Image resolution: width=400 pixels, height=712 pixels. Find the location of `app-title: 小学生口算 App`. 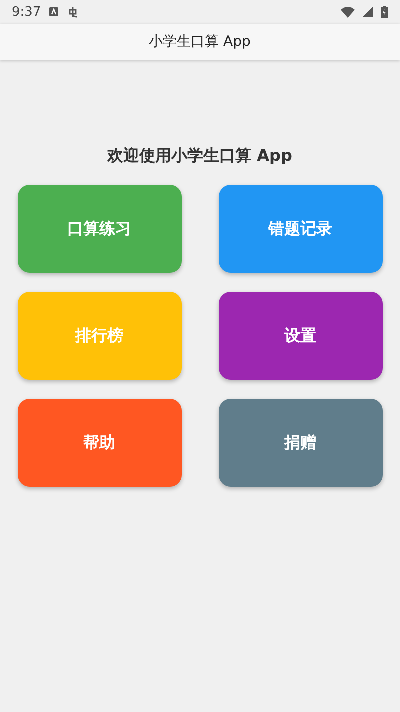

app-title: 小学生口算 App is located at coordinates (200, 42).